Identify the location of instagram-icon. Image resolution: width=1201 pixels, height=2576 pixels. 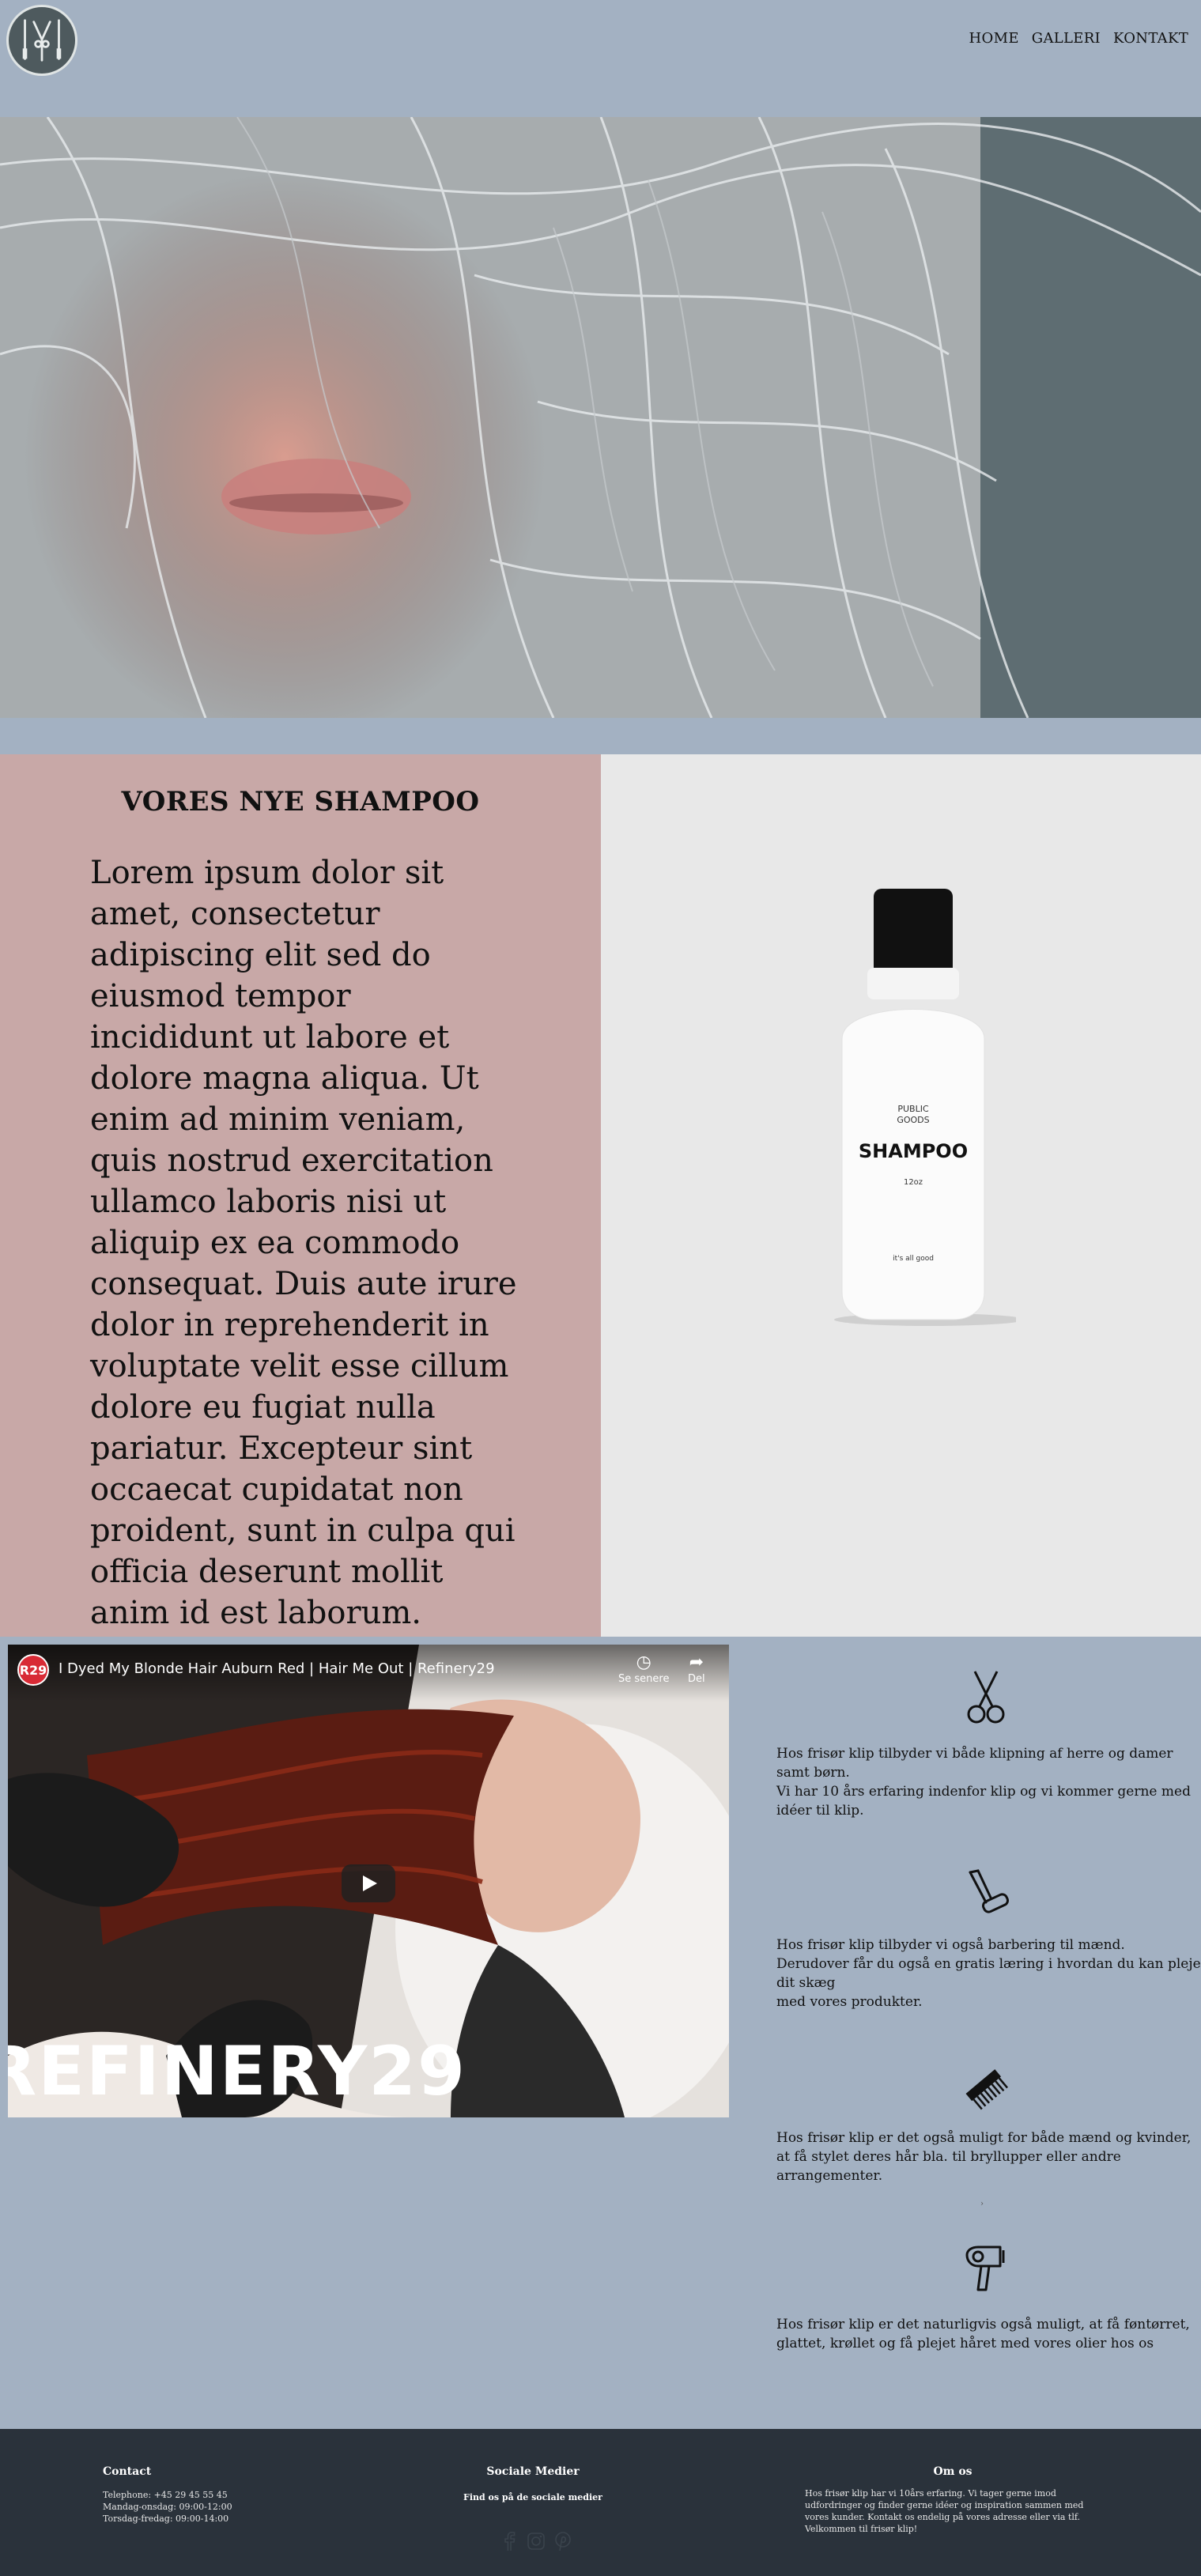
(537, 2541).